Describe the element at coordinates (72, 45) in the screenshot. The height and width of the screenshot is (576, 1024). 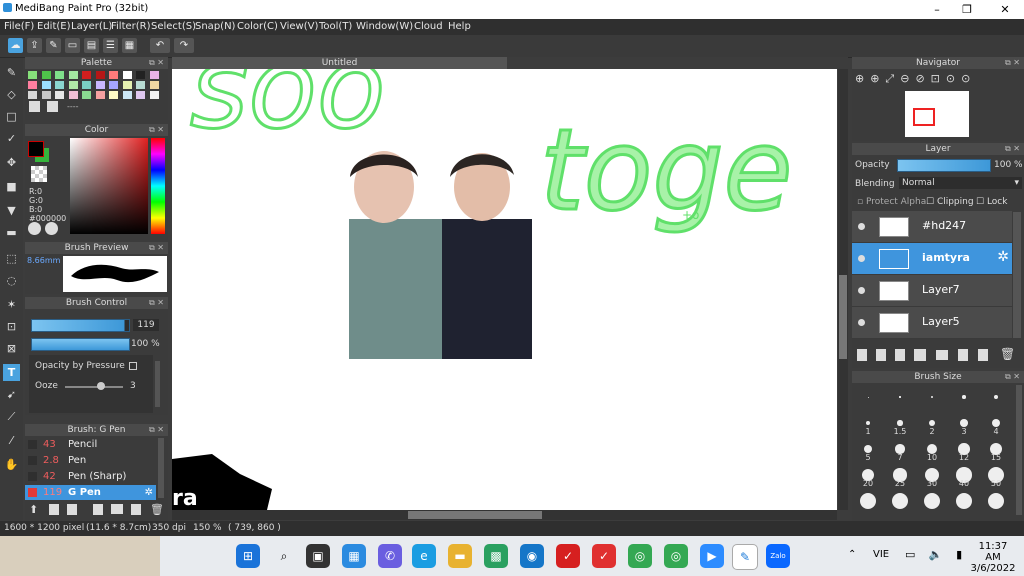
I see `chat-icon: ▭` at that location.